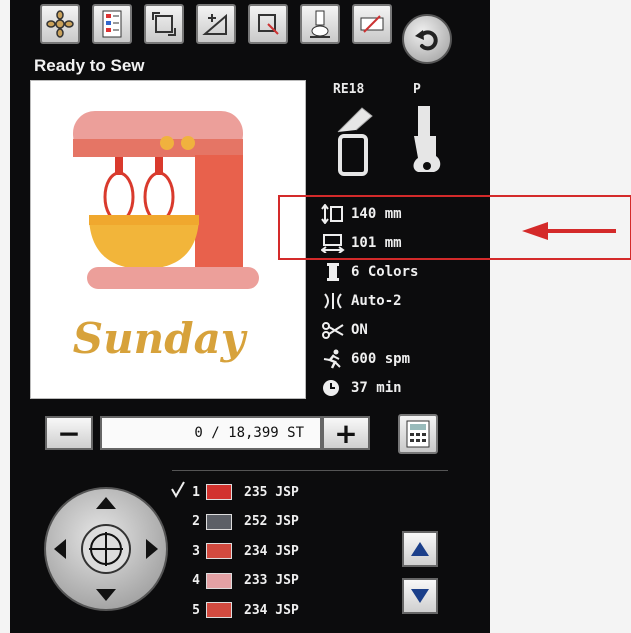 The image size is (631, 633). I want to click on annotation-overlay, so click(454, 227).